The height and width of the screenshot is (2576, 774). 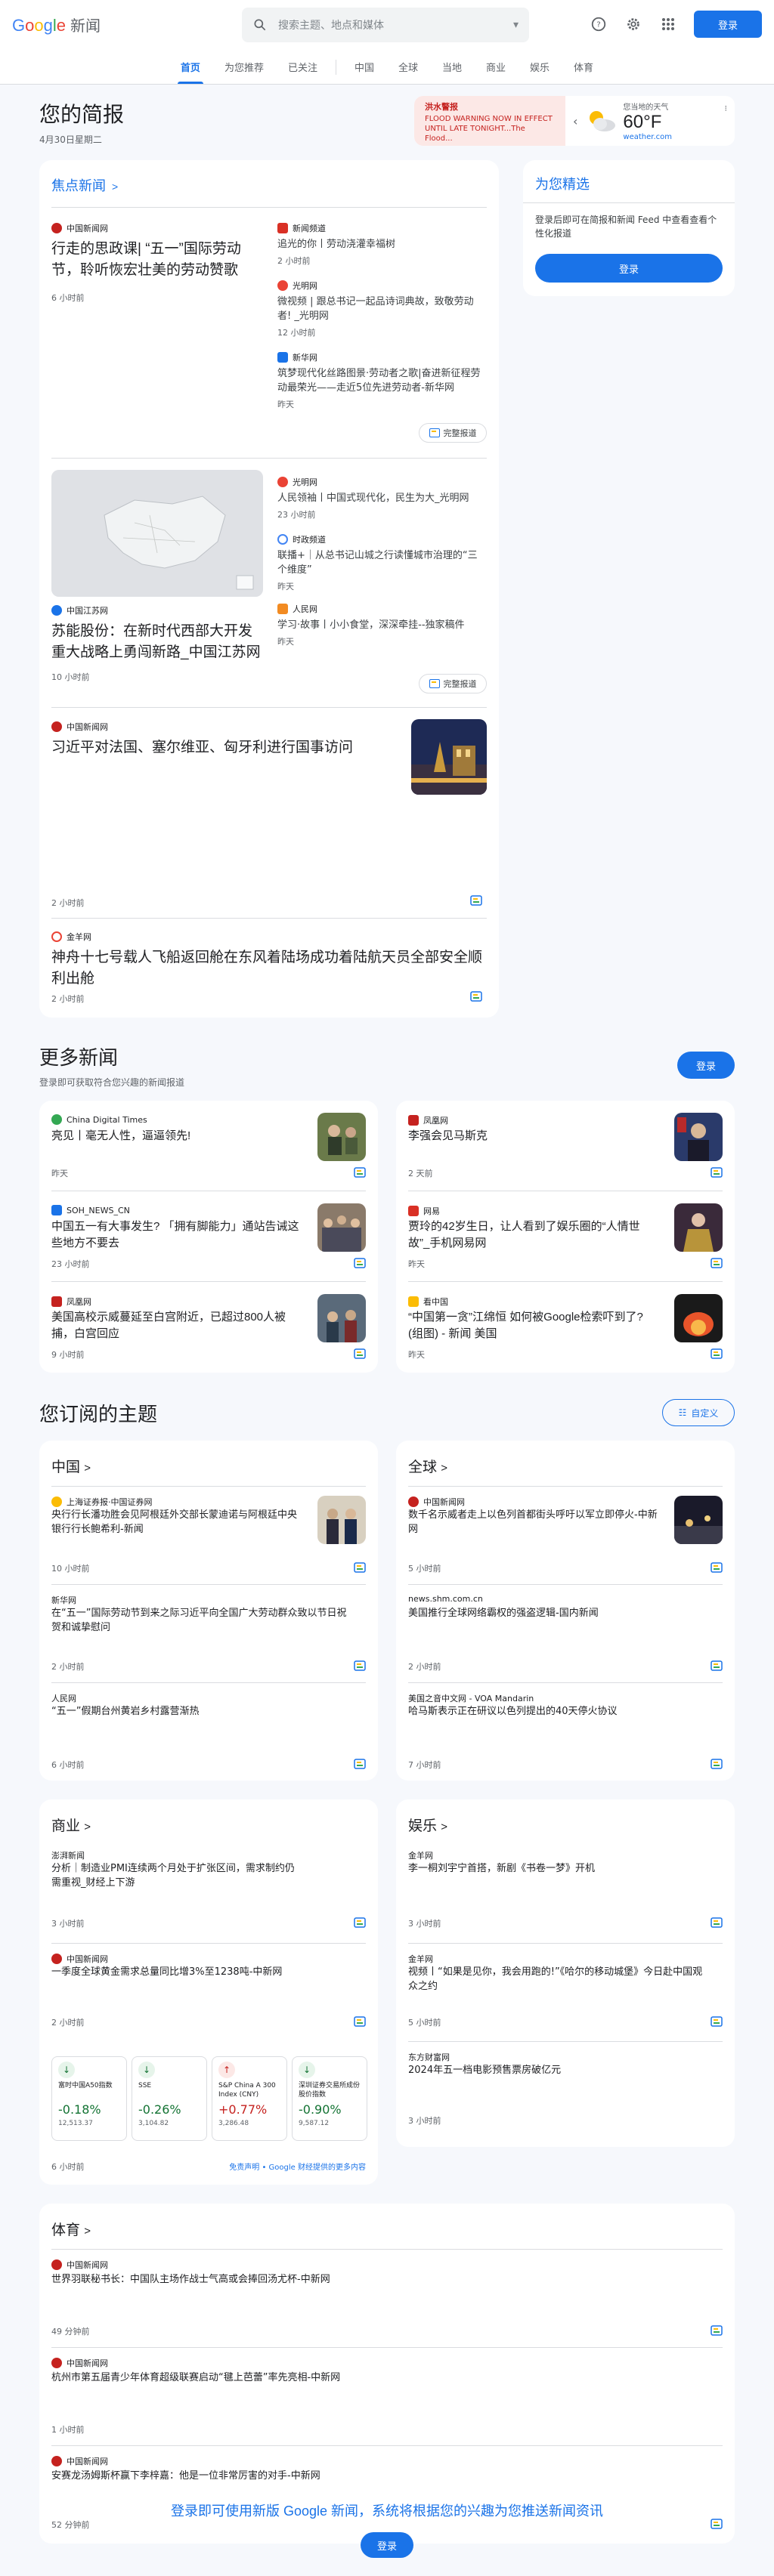 I want to click on apps-icon, so click(x=668, y=24).